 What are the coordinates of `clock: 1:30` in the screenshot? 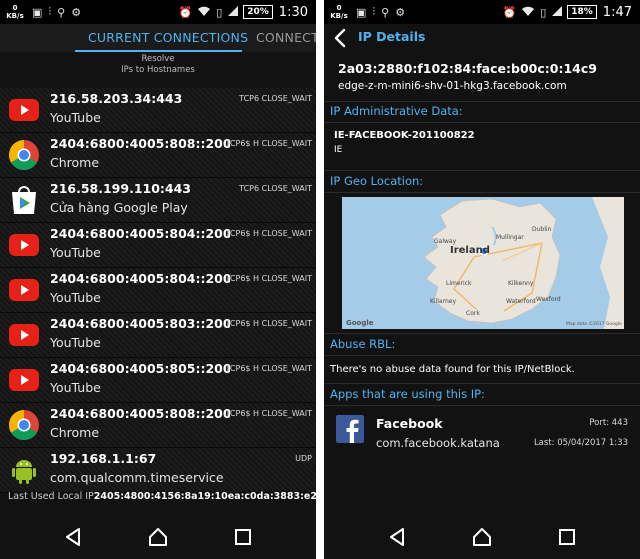 It's located at (293, 12).